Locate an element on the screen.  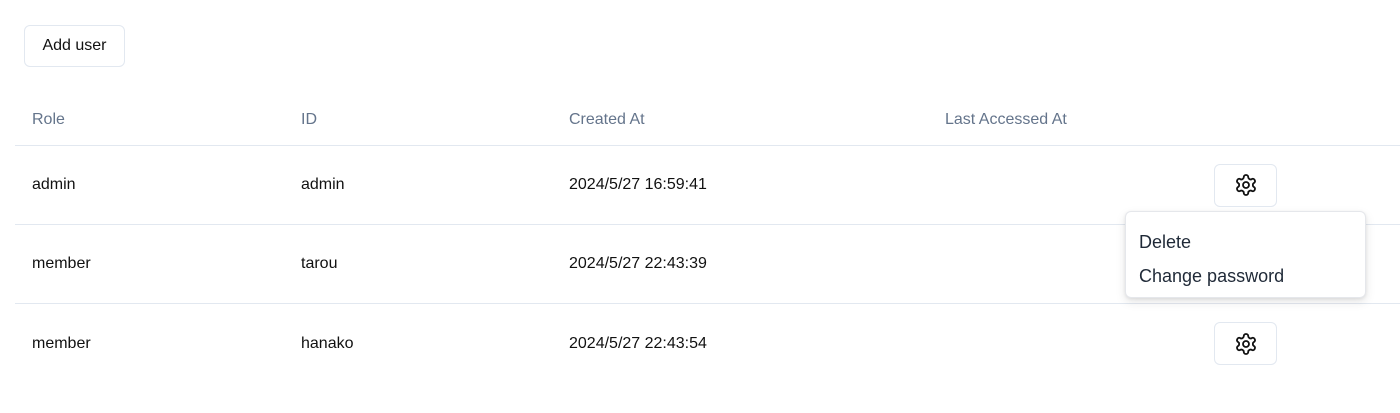
row-actions-menu: Delete Change password is located at coordinates (1245, 254).